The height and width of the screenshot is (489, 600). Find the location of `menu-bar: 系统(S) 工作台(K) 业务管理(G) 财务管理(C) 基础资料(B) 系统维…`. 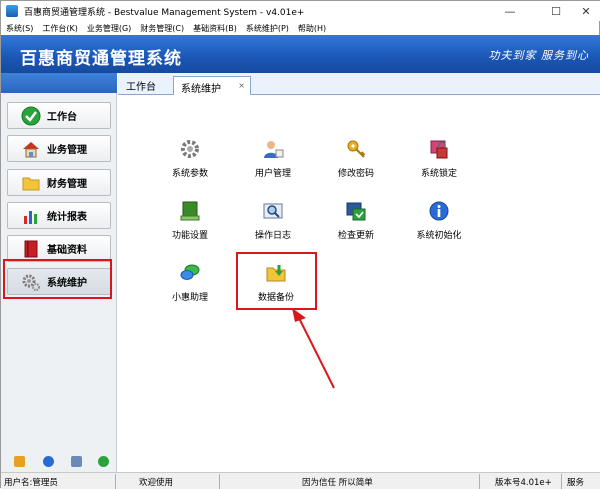

menu-bar: 系统(S) 工作台(K) 业务管理(G) 财务管理(C) 基础资料(B) 系统维… is located at coordinates (300, 28).